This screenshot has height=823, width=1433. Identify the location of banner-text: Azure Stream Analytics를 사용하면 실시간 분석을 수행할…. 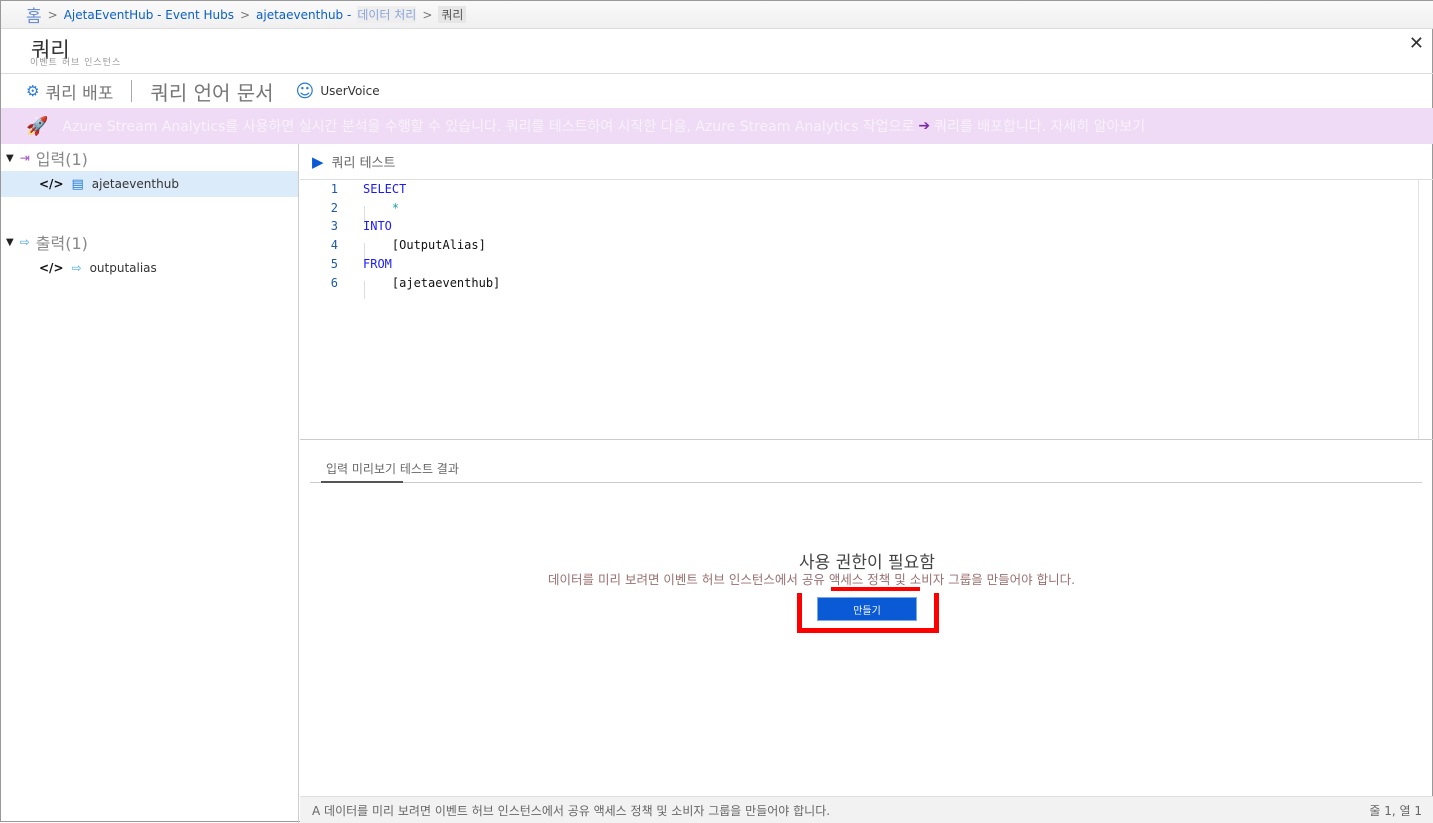
(488, 127).